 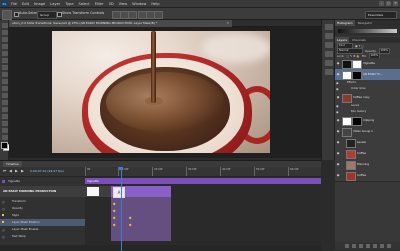 I want to click on go-to-first-frame-icon: ⏮, so click(x=4, y=171).